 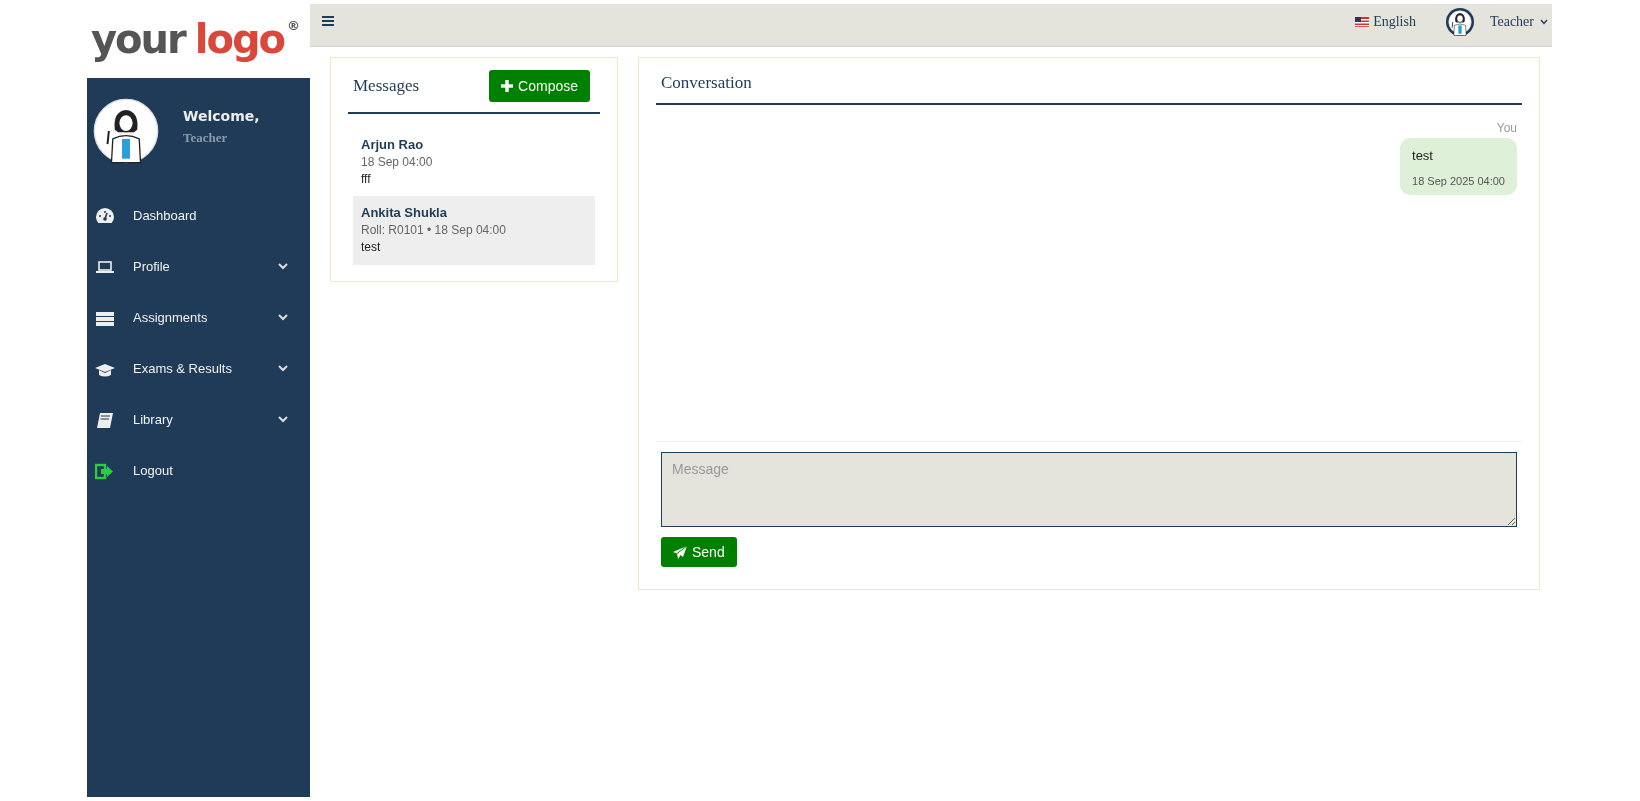 What do you see at coordinates (221, 116) in the screenshot?
I see `welcome-text: Welcome,` at bounding box center [221, 116].